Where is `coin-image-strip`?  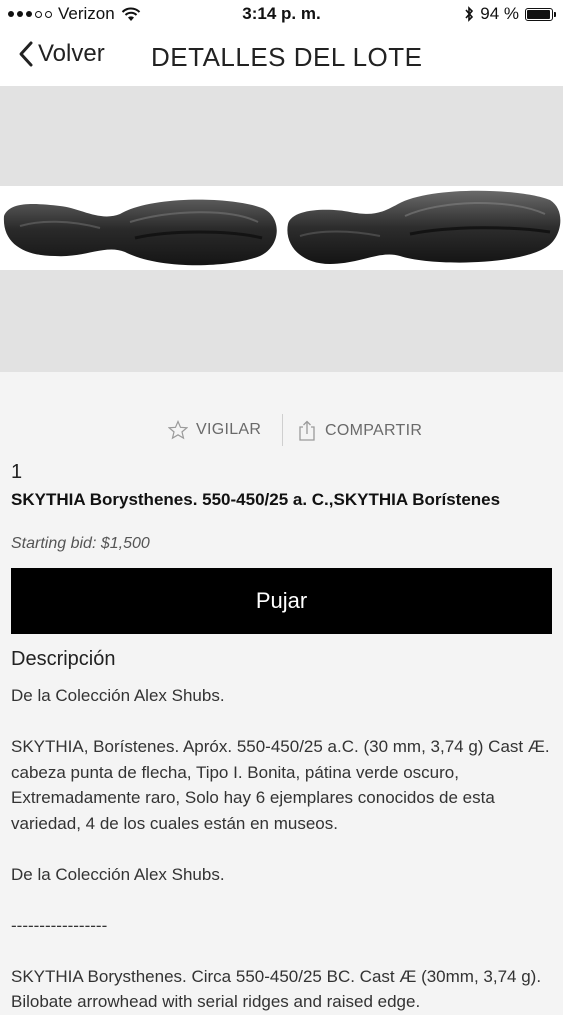 coin-image-strip is located at coordinates (281, 228).